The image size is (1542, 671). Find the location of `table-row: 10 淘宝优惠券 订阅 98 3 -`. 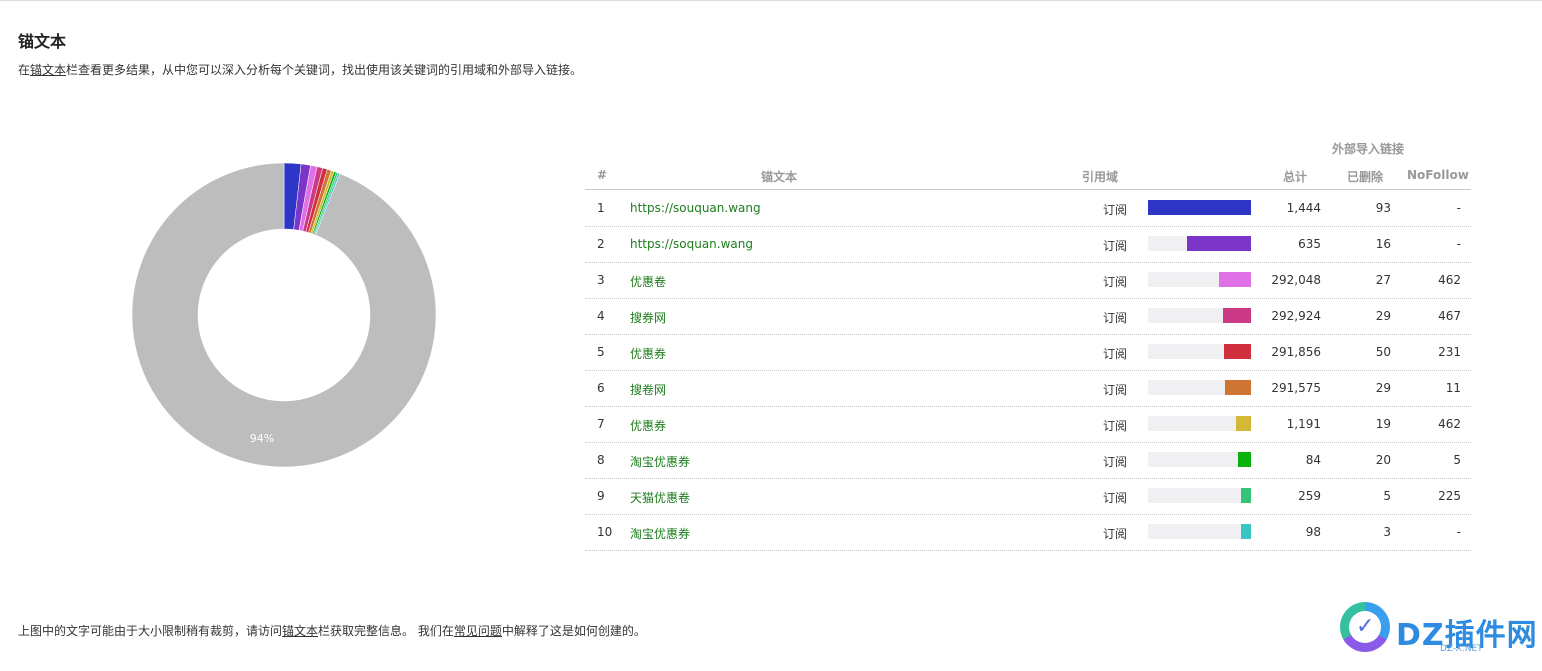

table-row: 10 淘宝优惠券 订阅 98 3 - is located at coordinates (1028, 532).